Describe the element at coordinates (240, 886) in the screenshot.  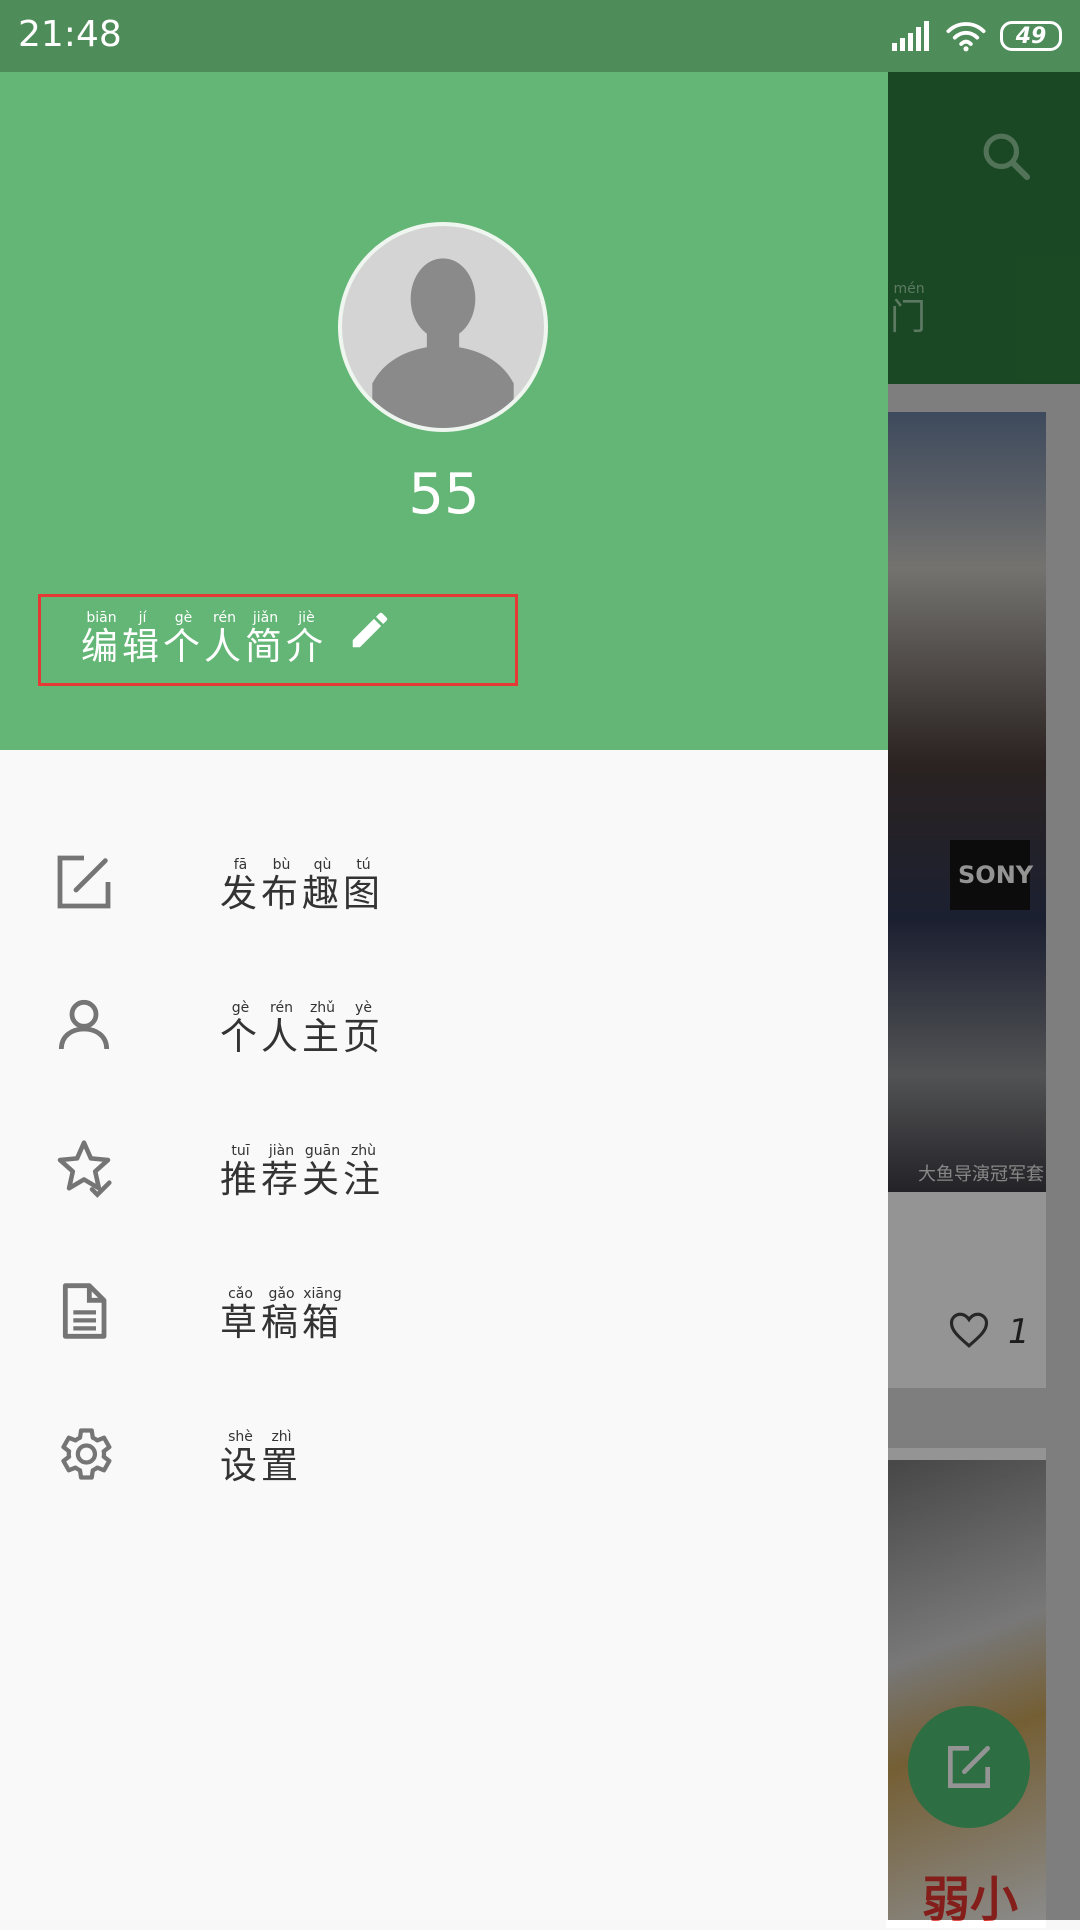
I see `hanzi-char: 发fā` at that location.